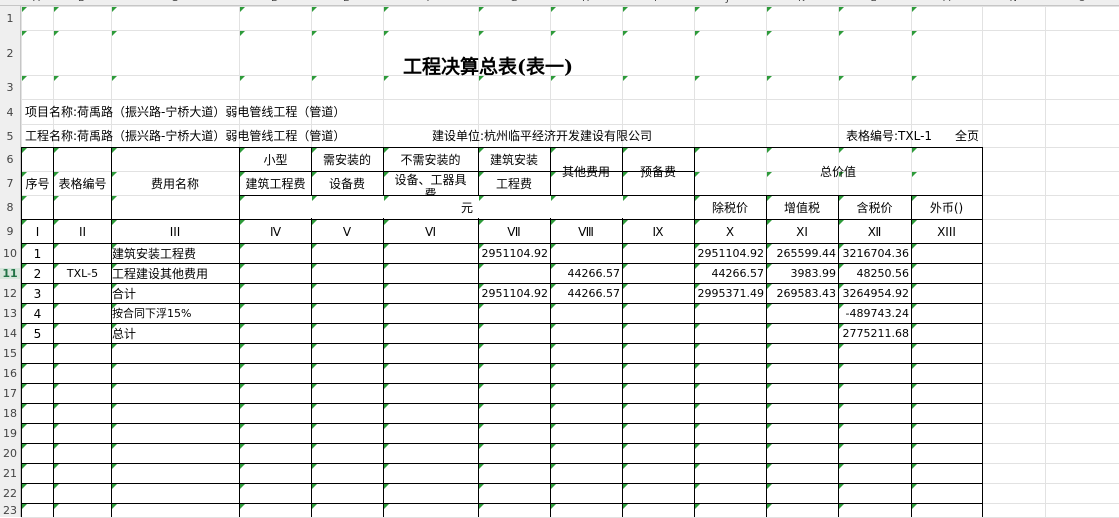 Image resolution: width=1119 pixels, height=518 pixels. Describe the element at coordinates (53, 332) in the screenshot. I see `table-border` at that location.